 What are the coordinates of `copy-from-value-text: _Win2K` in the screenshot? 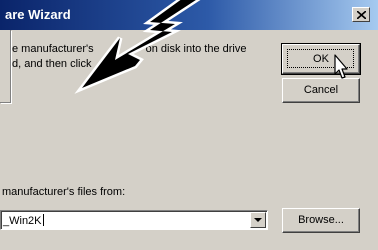 It's located at (22, 221).